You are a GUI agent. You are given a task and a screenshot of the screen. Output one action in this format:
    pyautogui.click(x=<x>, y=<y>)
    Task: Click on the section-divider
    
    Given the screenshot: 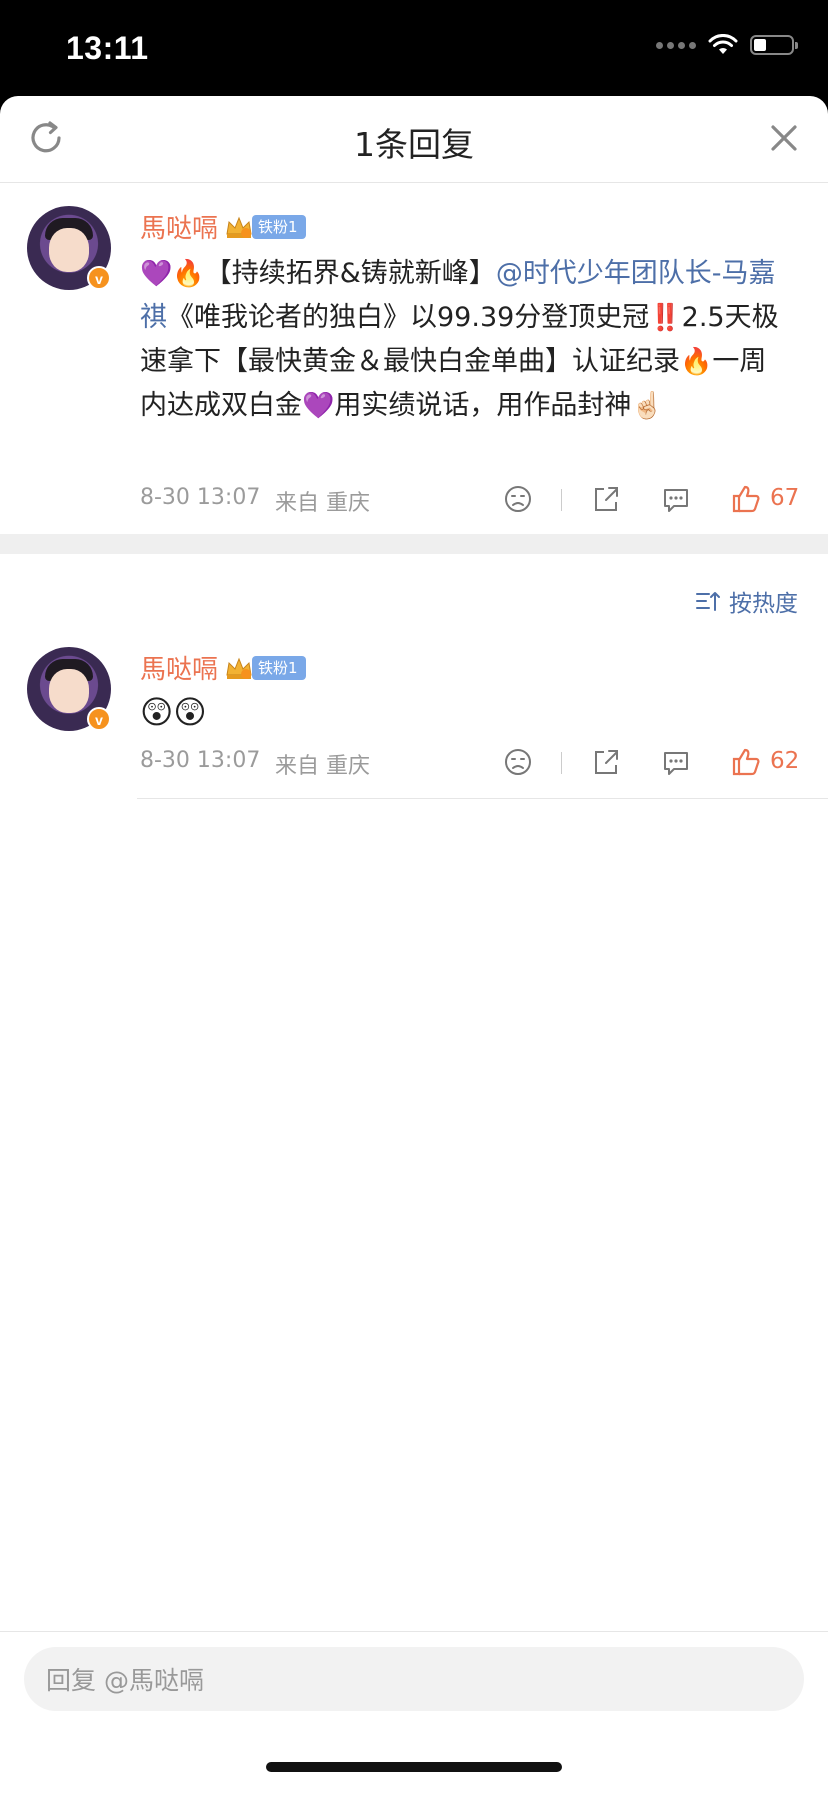 What is the action you would take?
    pyautogui.click(x=414, y=544)
    